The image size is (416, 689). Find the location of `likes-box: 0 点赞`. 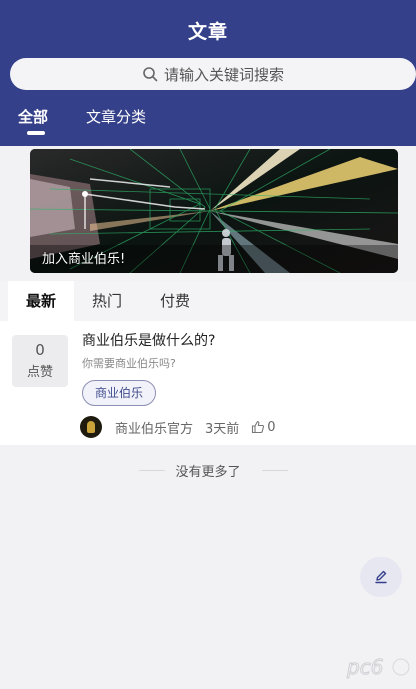

likes-box: 0 点赞 is located at coordinates (40, 361).